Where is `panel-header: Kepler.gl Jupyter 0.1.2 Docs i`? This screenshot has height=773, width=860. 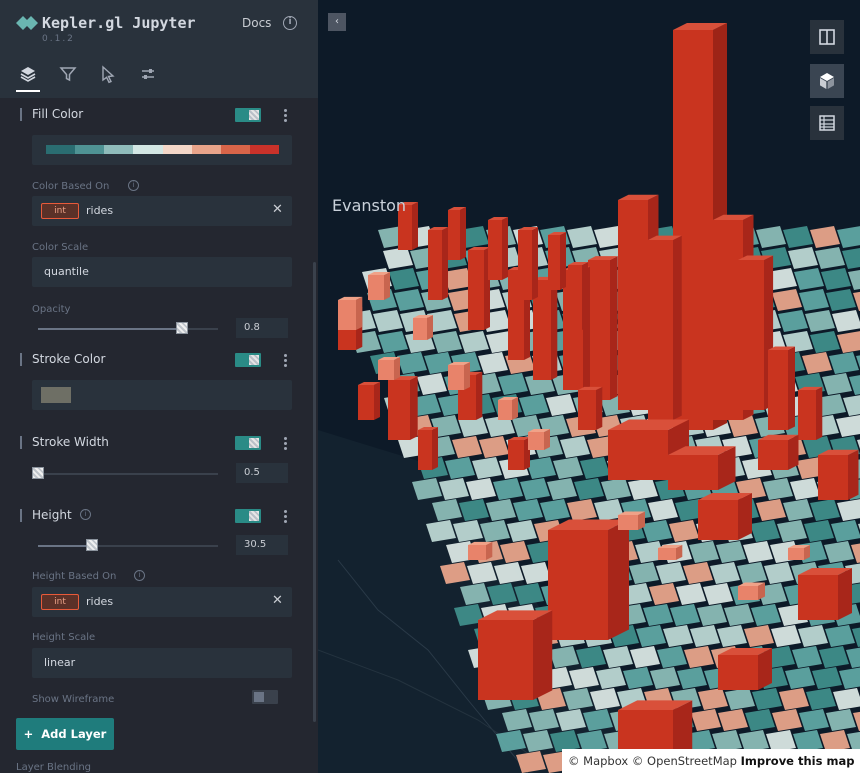 panel-header: Kepler.gl Jupyter 0.1.2 Docs i is located at coordinates (159, 49).